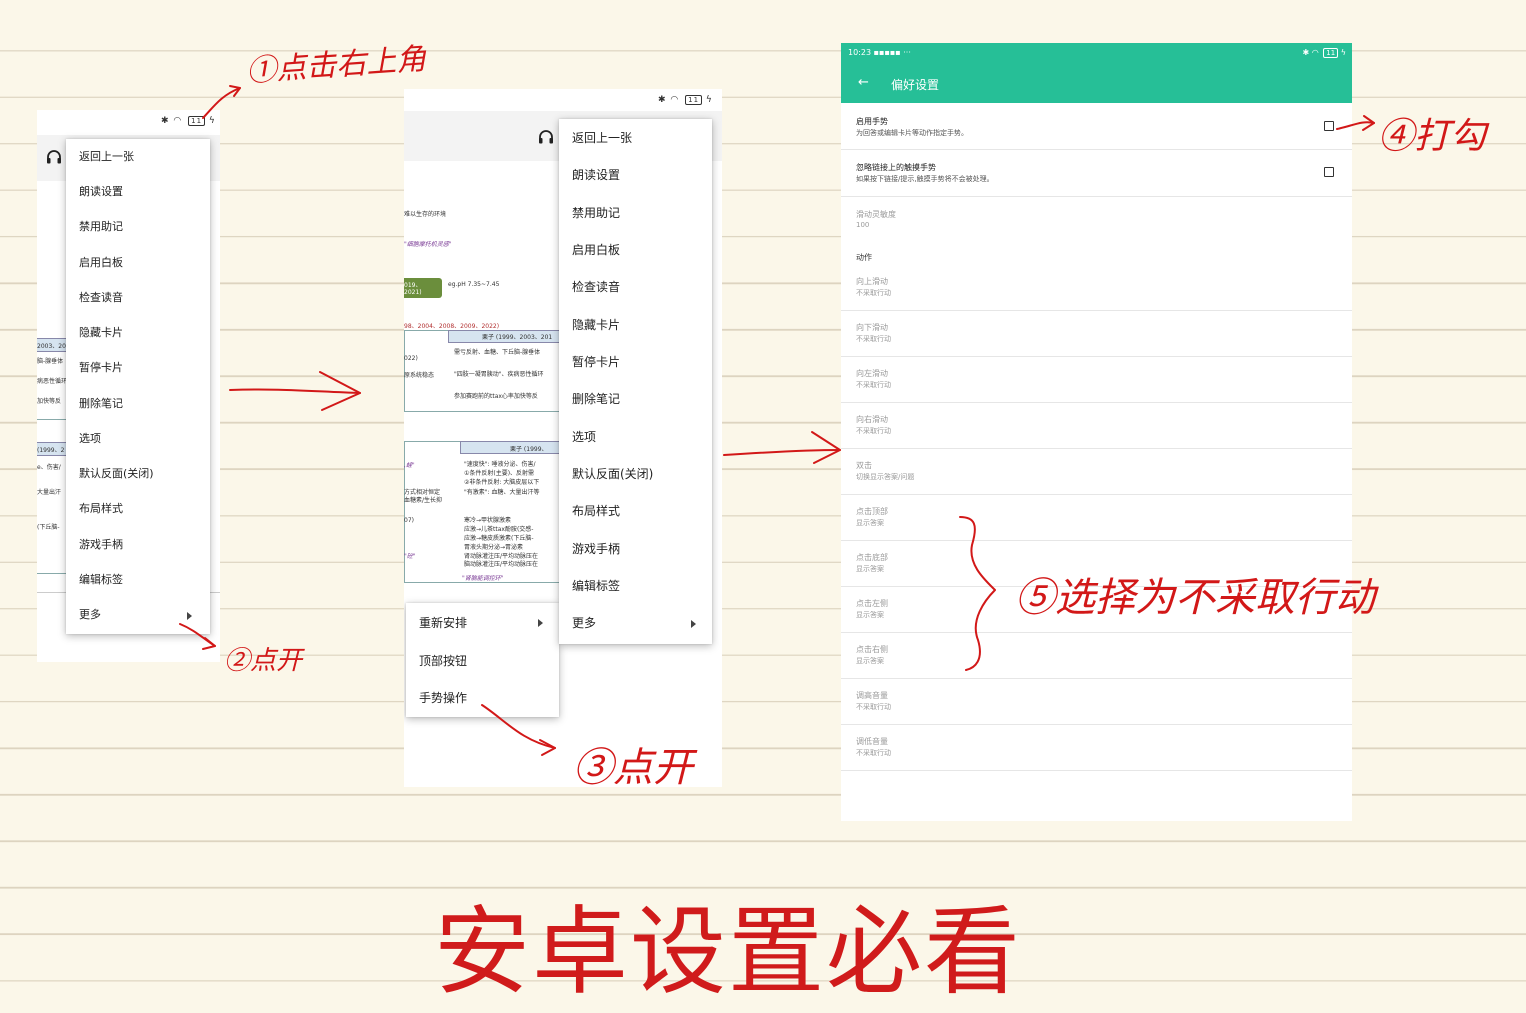 This screenshot has height=1013, width=1526. Describe the element at coordinates (263, 661) in the screenshot. I see `annotation-step-2: ②点开` at that location.